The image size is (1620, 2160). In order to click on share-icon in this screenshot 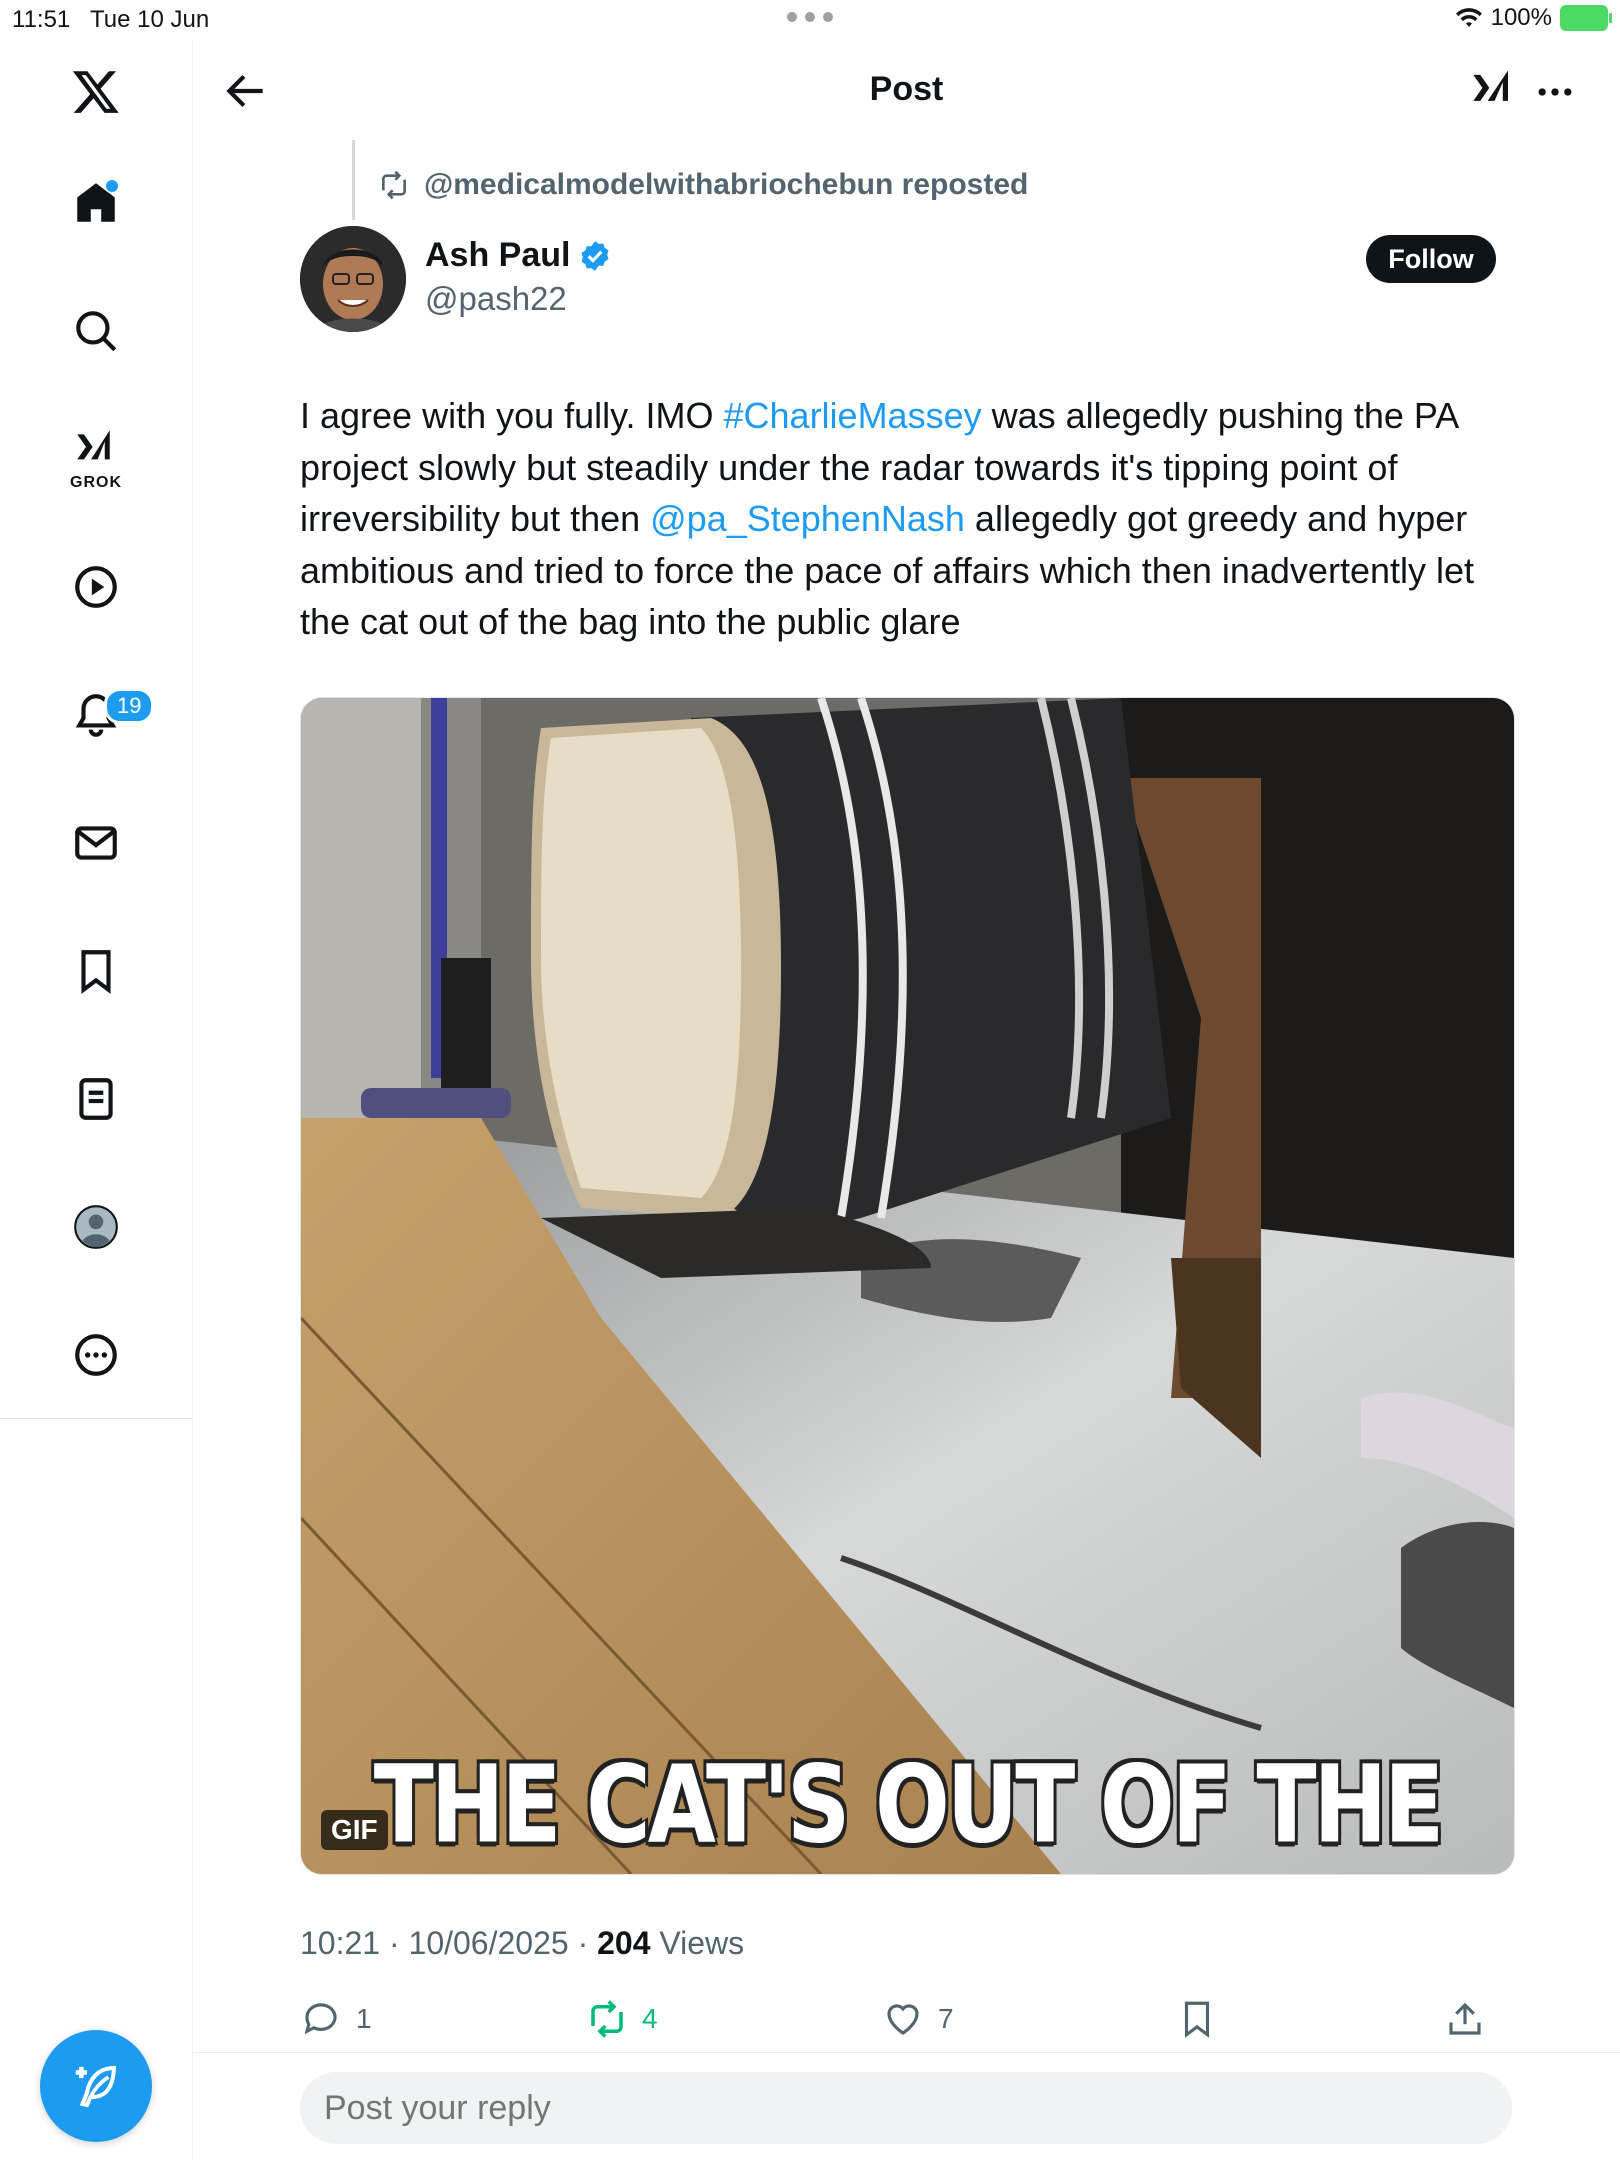, I will do `click(1465, 2018)`.